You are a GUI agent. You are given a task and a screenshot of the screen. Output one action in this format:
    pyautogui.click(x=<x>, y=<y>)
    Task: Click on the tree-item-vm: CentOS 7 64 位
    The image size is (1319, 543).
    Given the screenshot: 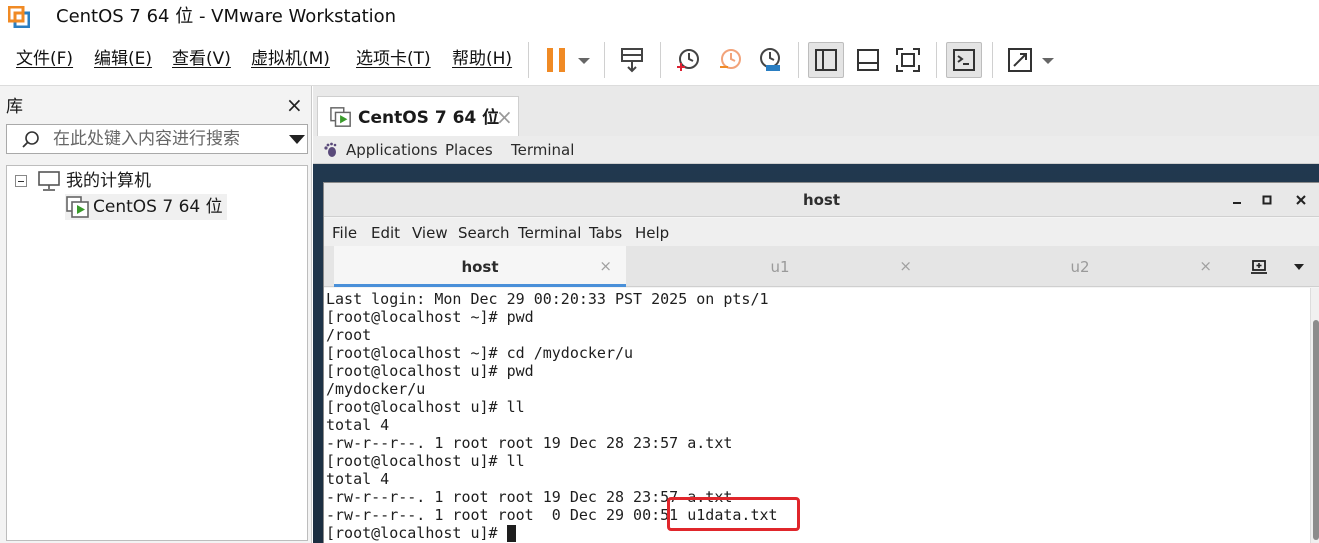 What is the action you would take?
    pyautogui.click(x=158, y=207)
    